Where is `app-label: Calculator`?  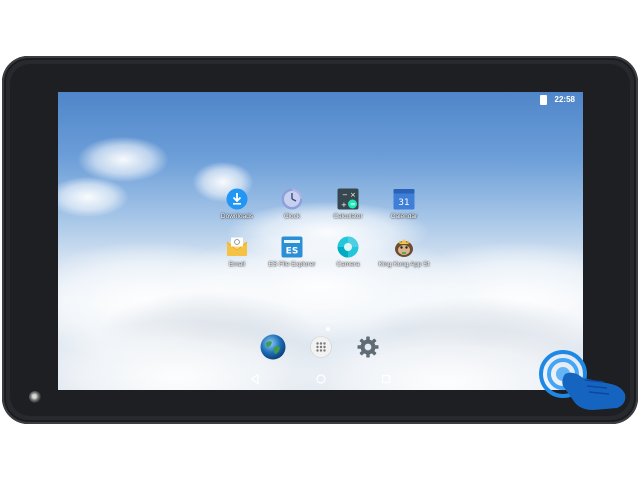 app-label: Calculator is located at coordinates (348, 216).